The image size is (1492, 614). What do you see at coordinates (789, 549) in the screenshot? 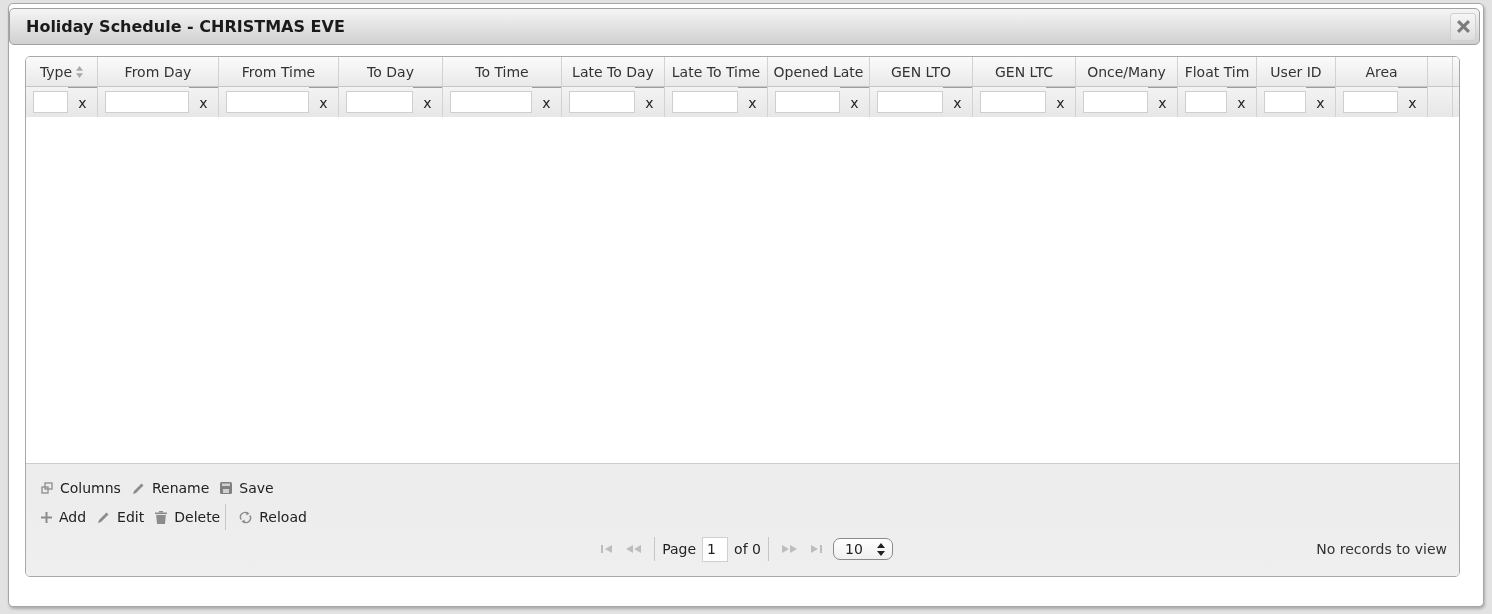
I see `next-page-icon` at bounding box center [789, 549].